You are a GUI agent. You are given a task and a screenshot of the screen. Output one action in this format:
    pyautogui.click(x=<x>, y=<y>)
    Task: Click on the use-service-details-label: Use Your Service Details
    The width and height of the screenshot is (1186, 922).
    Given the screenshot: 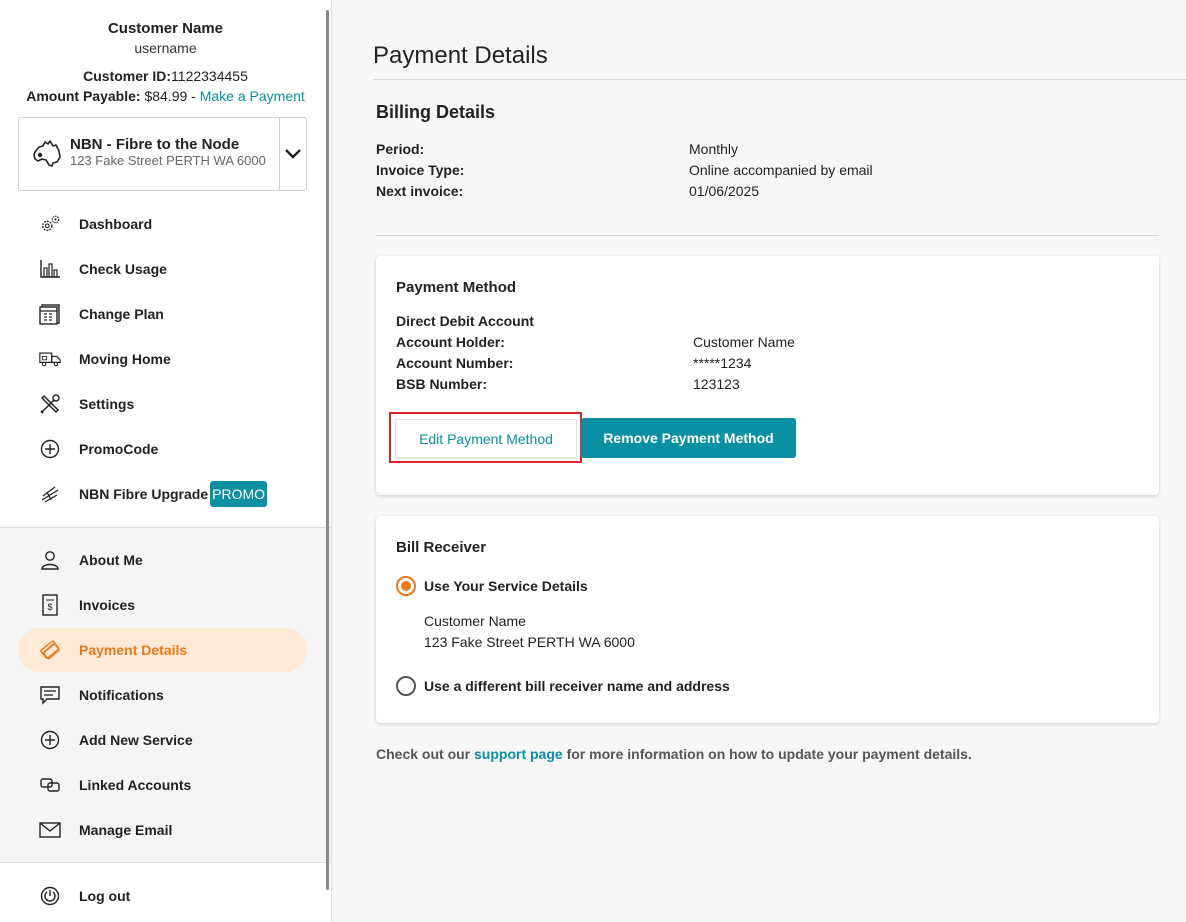 What is the action you would take?
    pyautogui.click(x=506, y=586)
    